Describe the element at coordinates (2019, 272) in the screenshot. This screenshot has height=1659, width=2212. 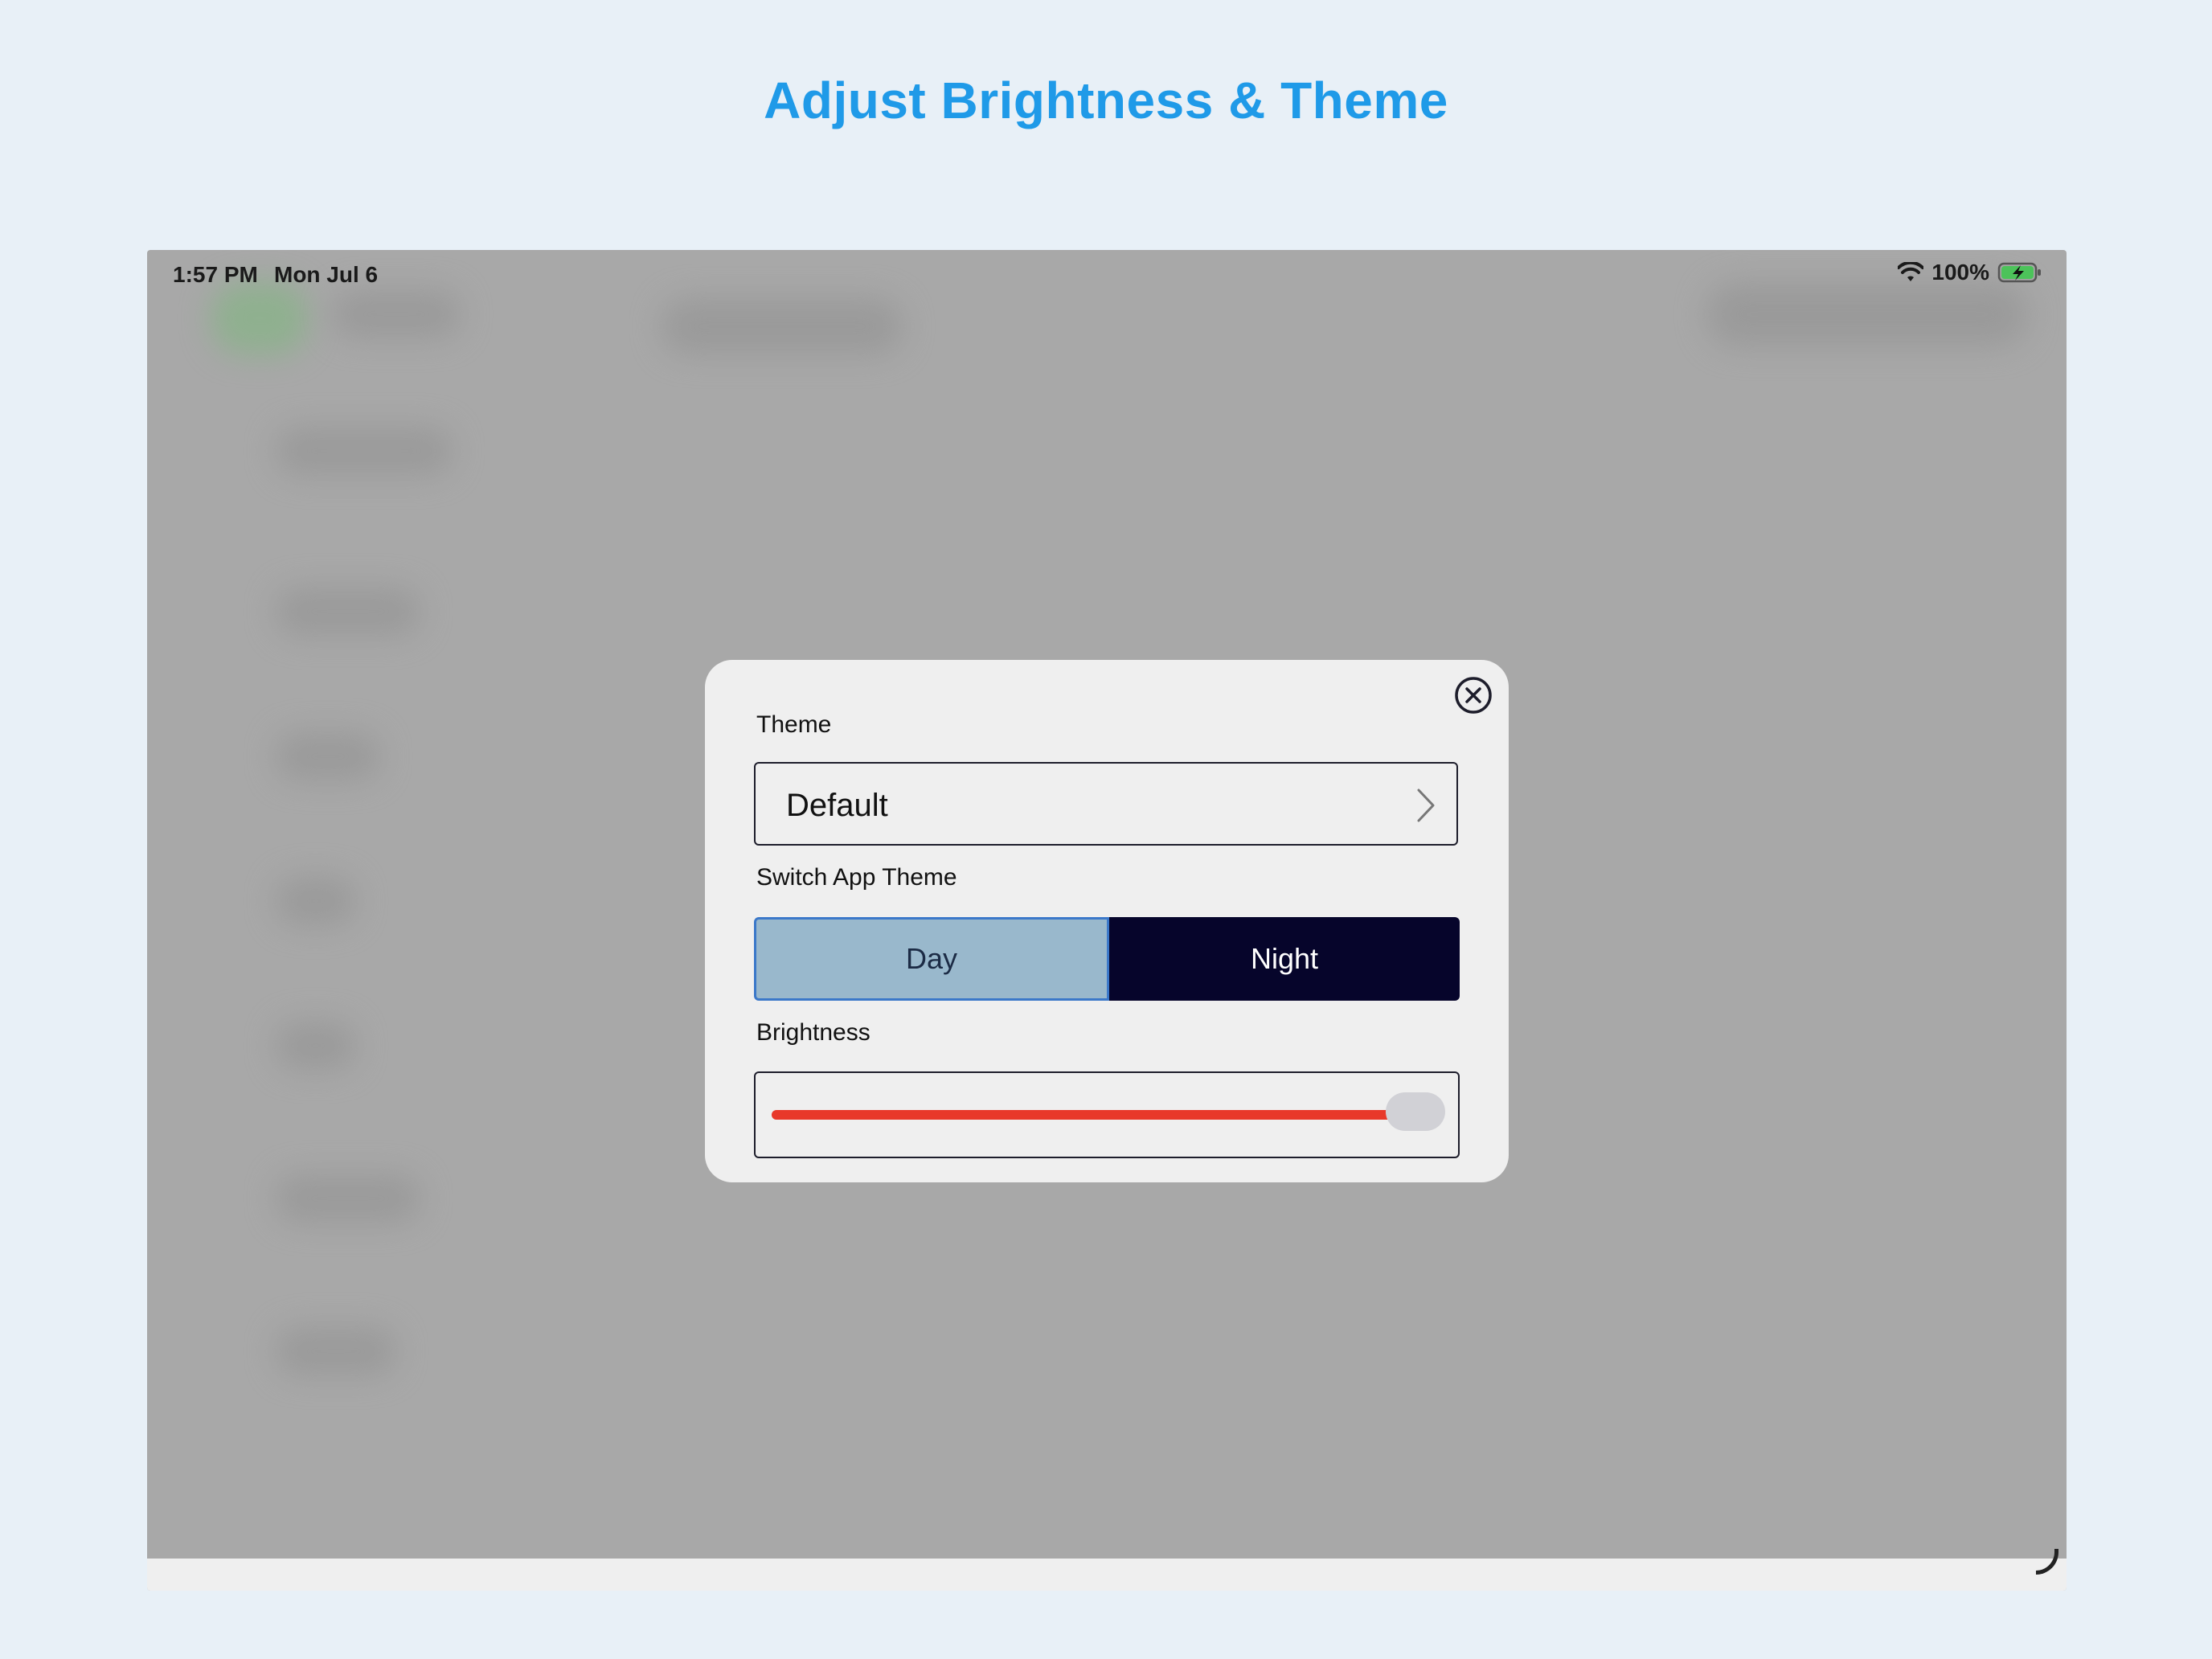
I see `battery-charging-icon` at that location.